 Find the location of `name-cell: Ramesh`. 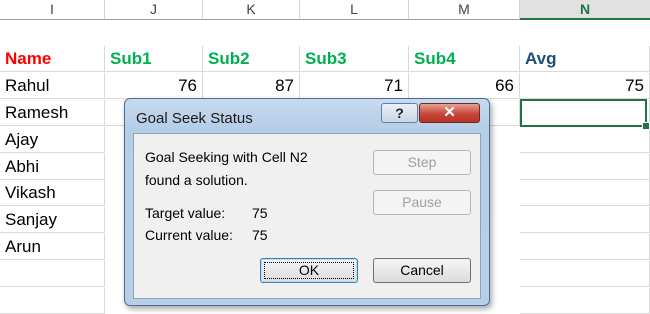

name-cell: Ramesh is located at coordinates (52, 113).